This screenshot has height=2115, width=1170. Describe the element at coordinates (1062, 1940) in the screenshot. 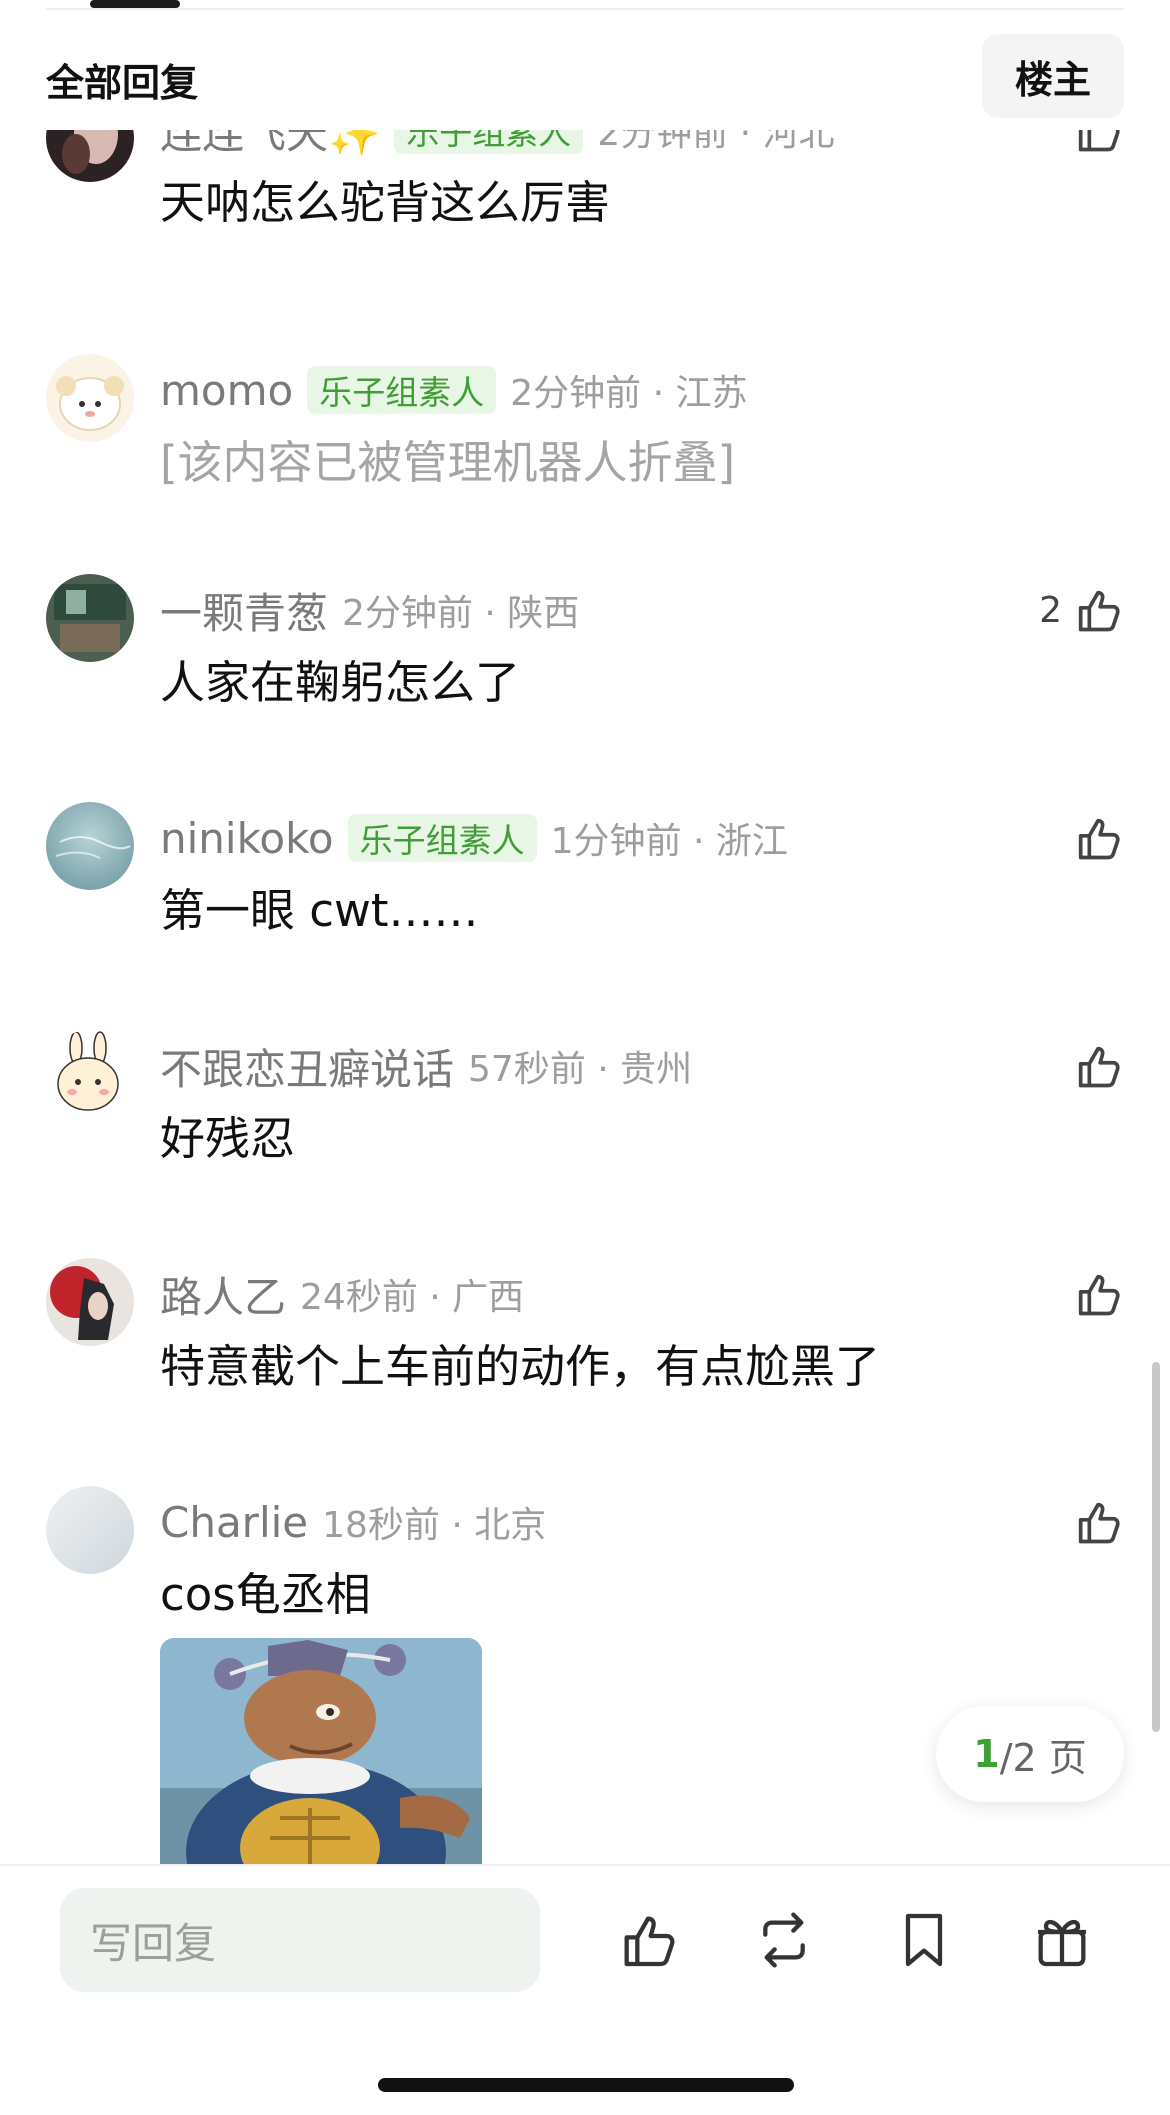

I see `gift-icon` at that location.